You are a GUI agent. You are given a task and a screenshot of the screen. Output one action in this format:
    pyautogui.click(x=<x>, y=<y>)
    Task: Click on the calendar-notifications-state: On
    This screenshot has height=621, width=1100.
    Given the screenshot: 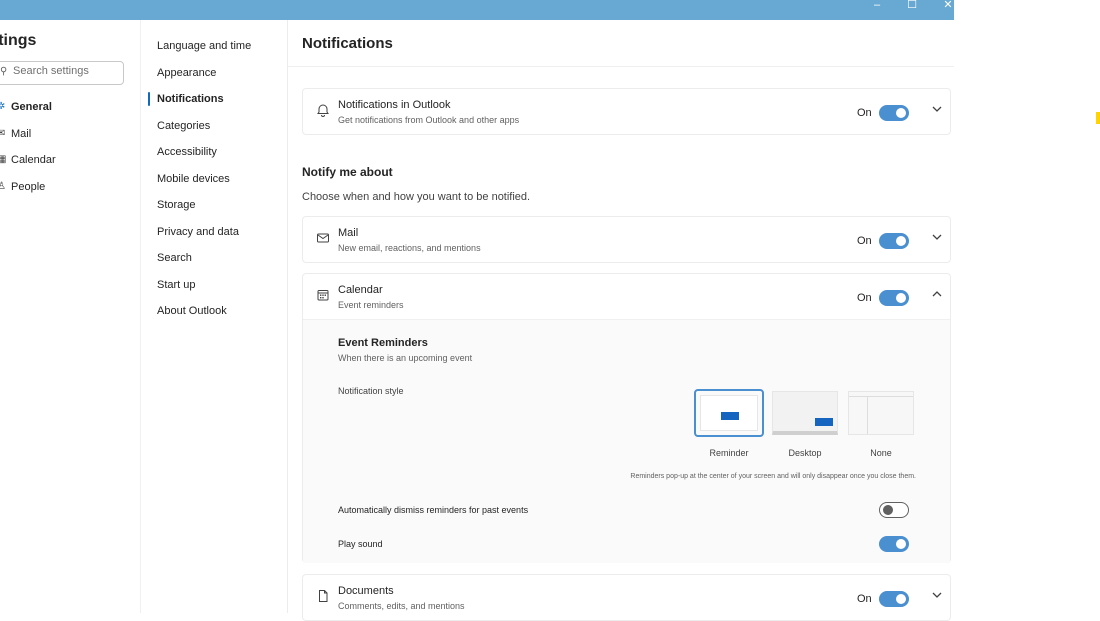 What is the action you would take?
    pyautogui.click(x=864, y=298)
    